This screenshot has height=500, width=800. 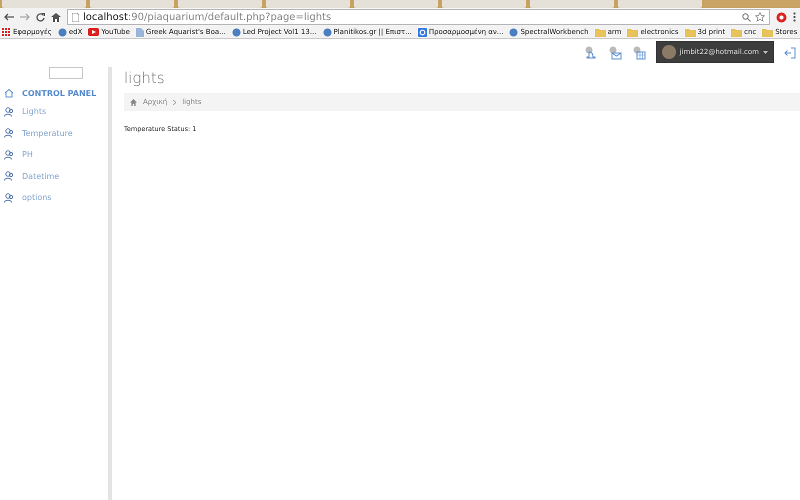 I want to click on g-logo-icon, so click(x=422, y=32).